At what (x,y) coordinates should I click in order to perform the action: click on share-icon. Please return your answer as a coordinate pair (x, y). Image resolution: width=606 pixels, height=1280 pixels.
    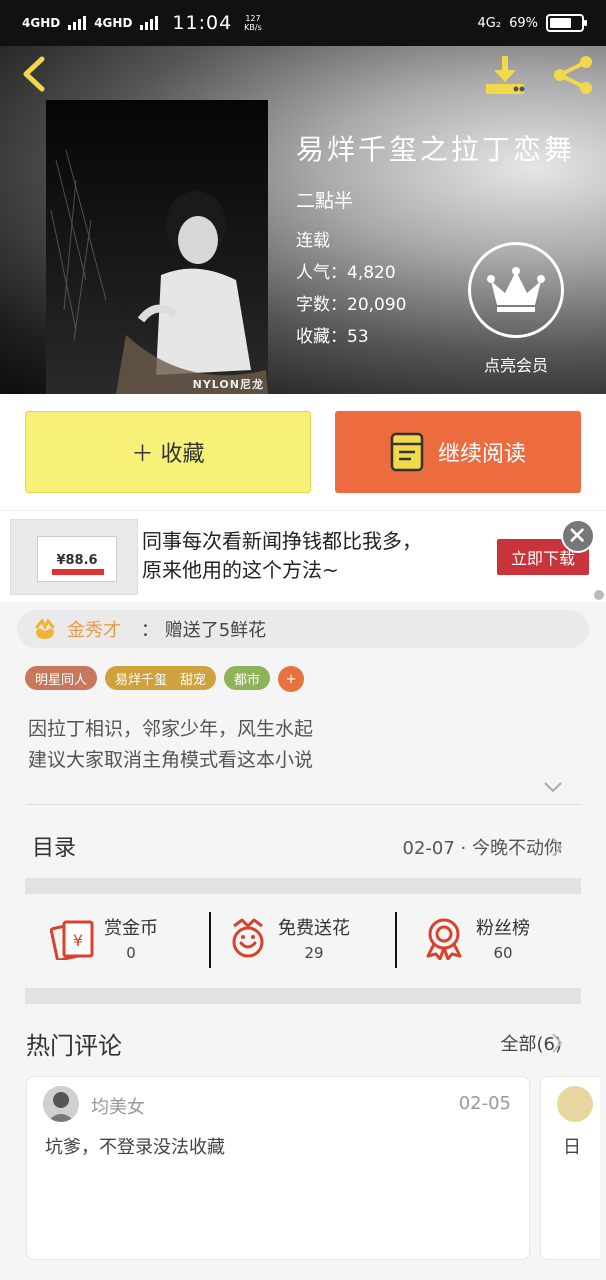
    Looking at the image, I should click on (573, 75).